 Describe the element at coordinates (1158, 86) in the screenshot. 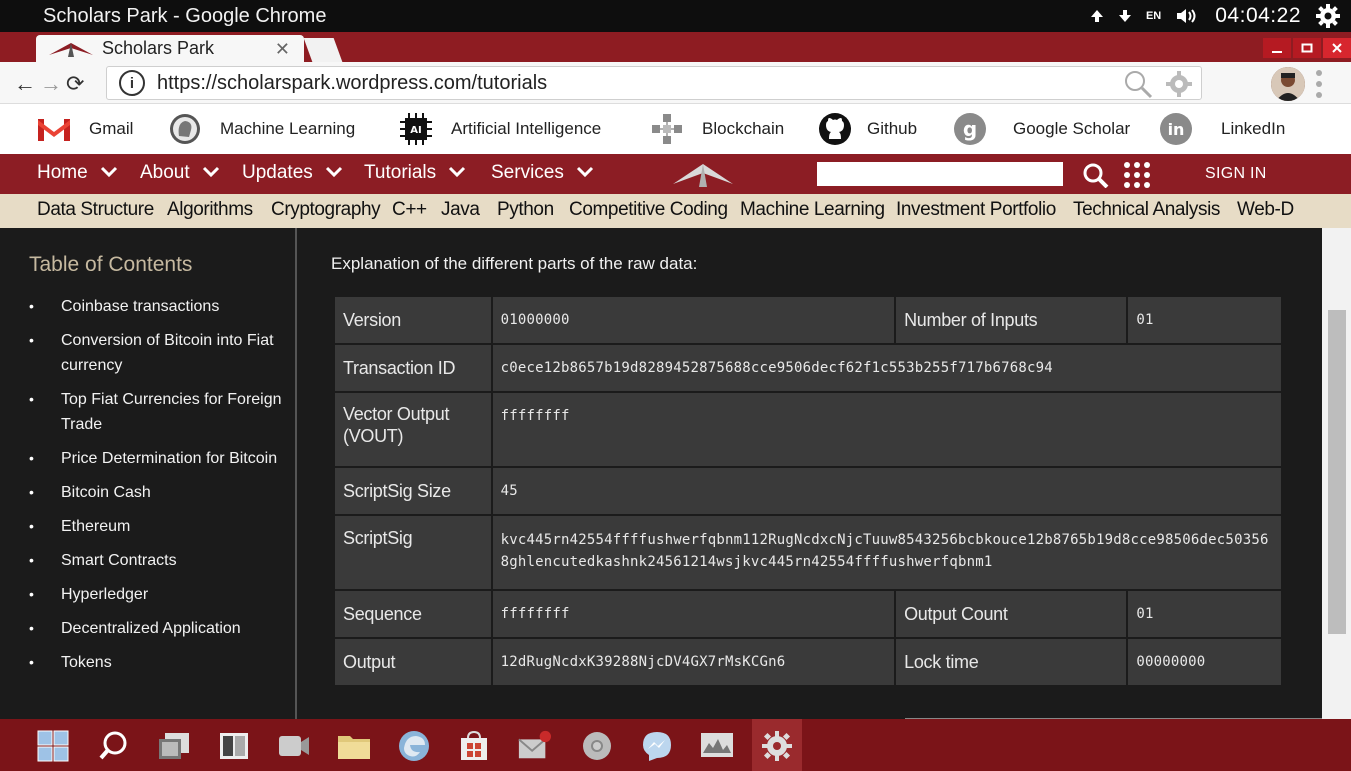

I see `omnibox-icons` at that location.